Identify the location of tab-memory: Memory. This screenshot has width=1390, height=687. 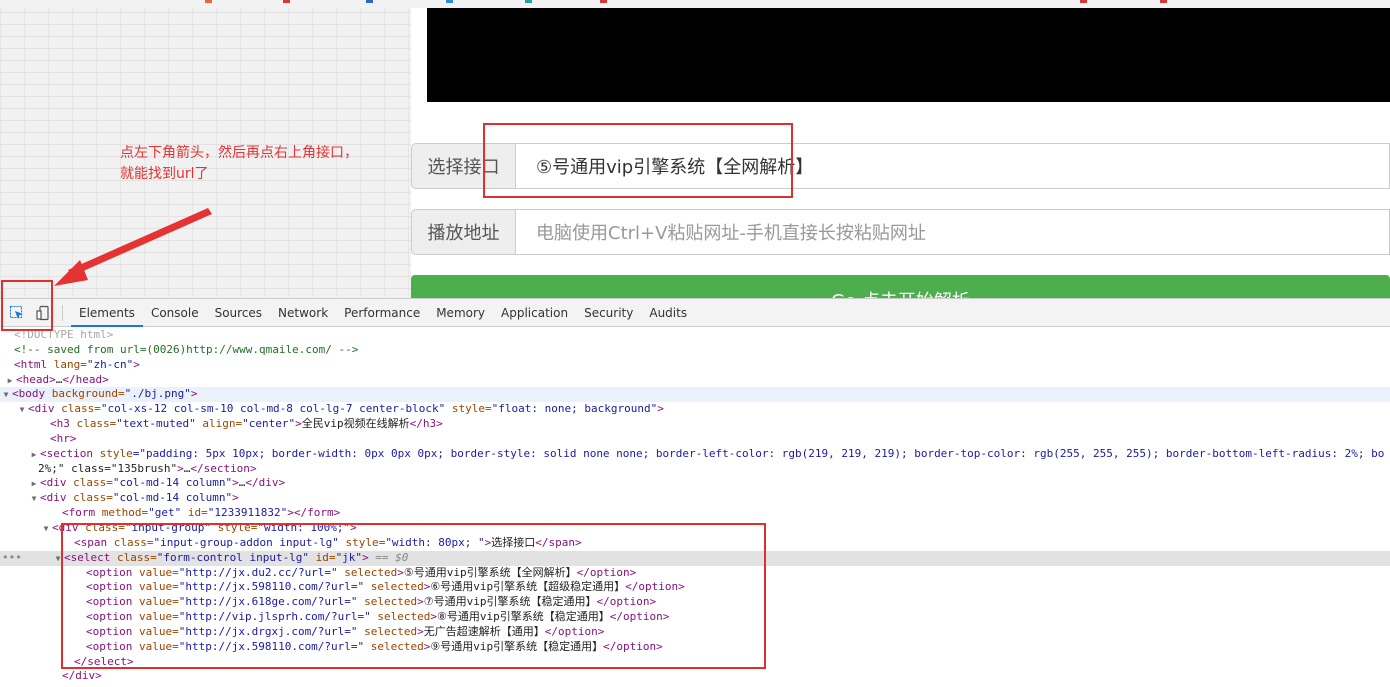
(460, 313).